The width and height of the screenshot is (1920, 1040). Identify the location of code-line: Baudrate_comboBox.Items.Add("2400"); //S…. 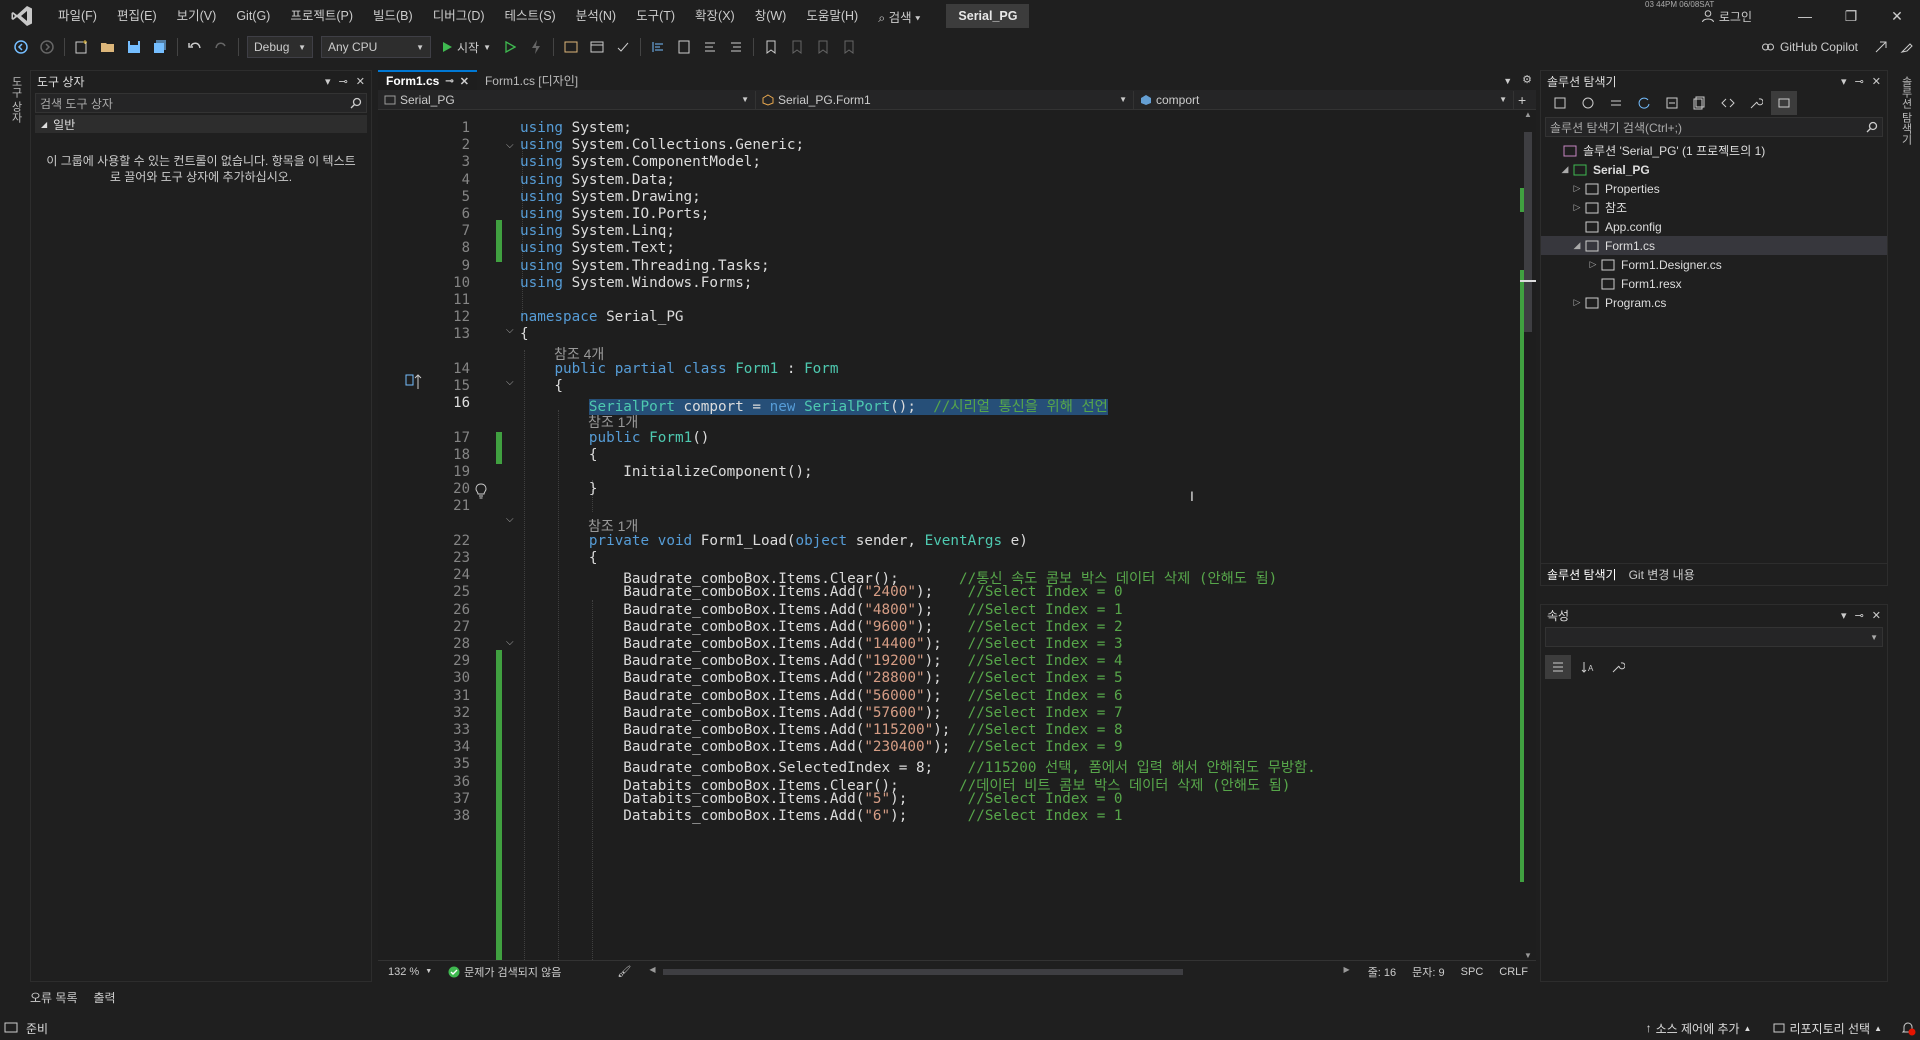
(821, 592).